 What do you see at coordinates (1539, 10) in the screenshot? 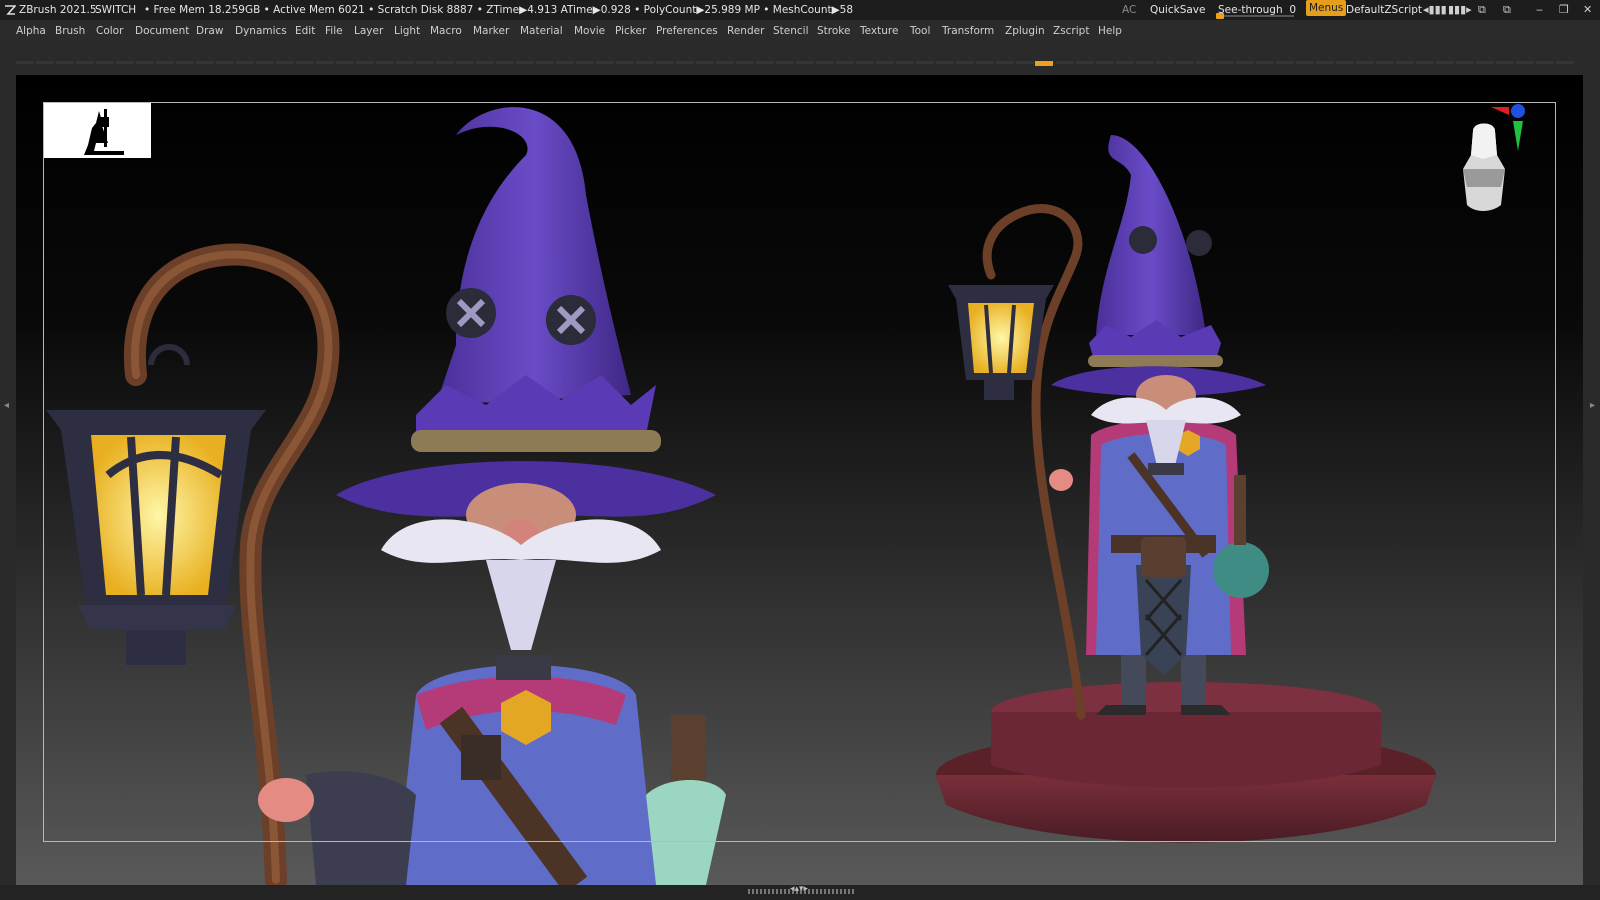
I see `minimize-icon: ‒` at bounding box center [1539, 10].